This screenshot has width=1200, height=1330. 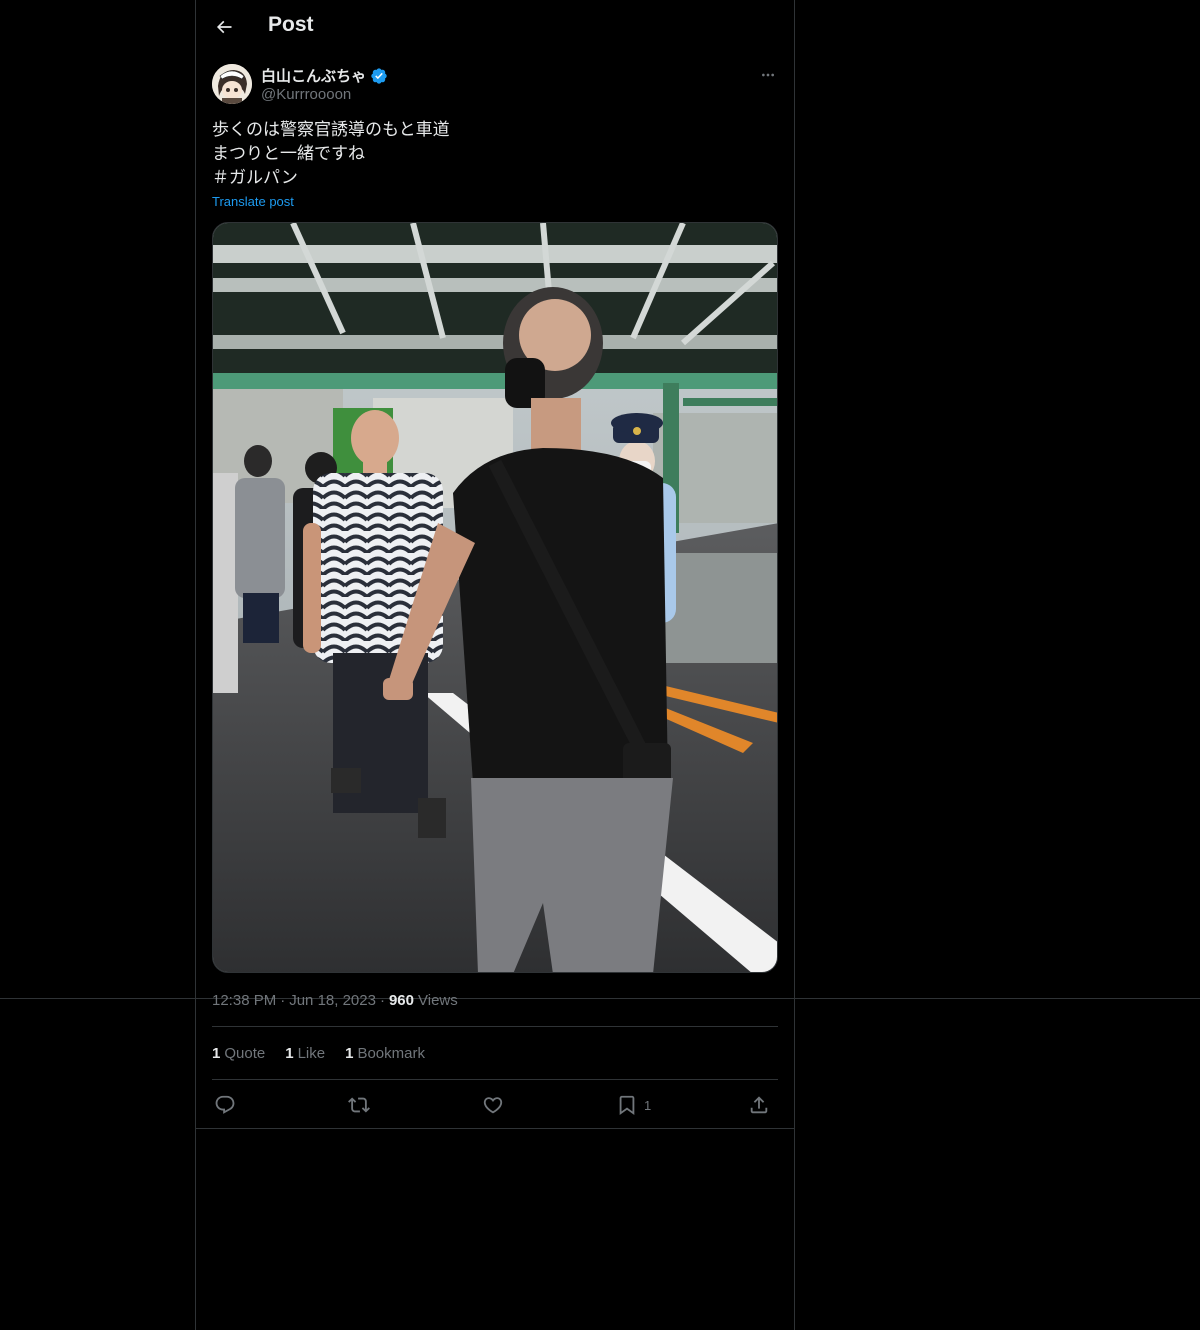 What do you see at coordinates (311, 1053) in the screenshot?
I see `likes-label: Like` at bounding box center [311, 1053].